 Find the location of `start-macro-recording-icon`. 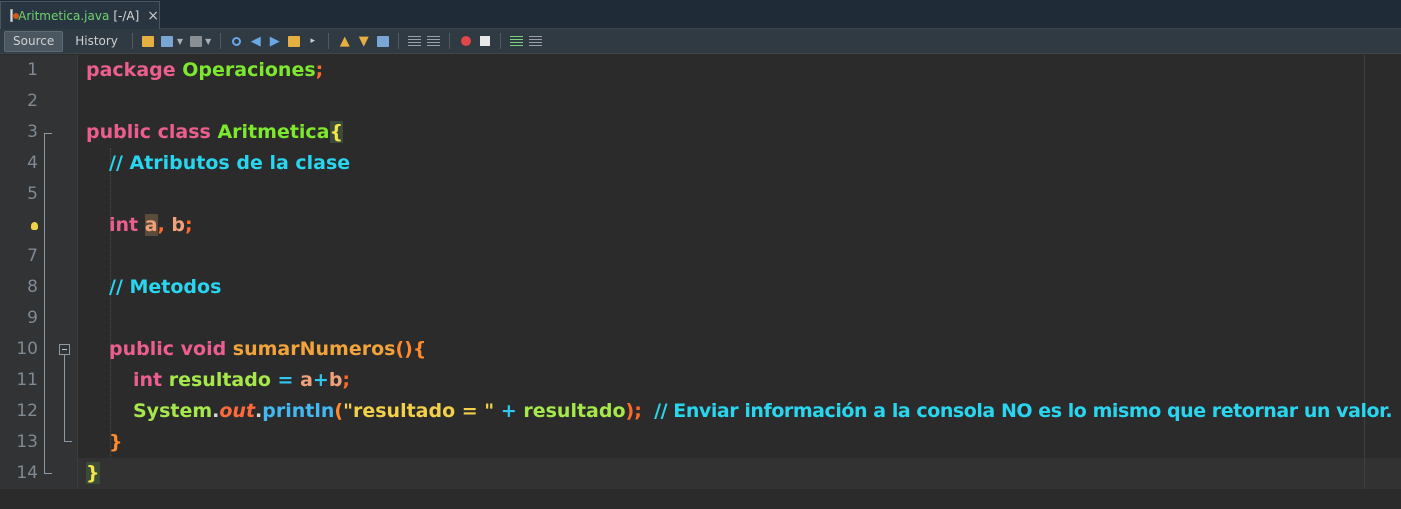

start-macro-recording-icon is located at coordinates (465, 41).